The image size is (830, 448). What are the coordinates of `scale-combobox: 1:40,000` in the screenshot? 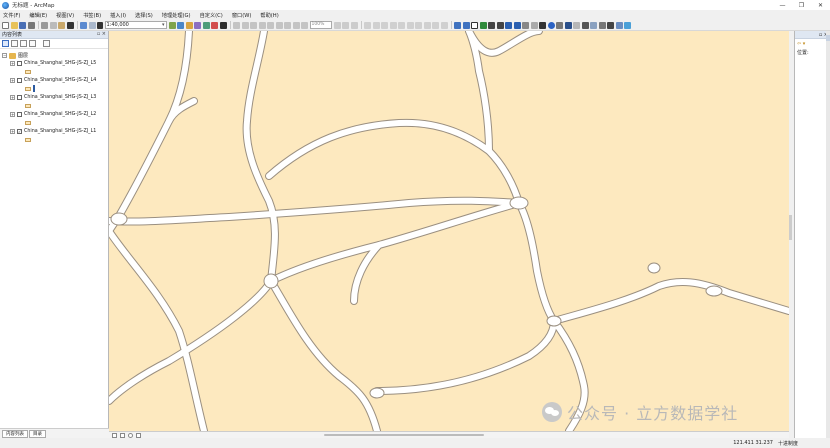 It's located at (135, 25).